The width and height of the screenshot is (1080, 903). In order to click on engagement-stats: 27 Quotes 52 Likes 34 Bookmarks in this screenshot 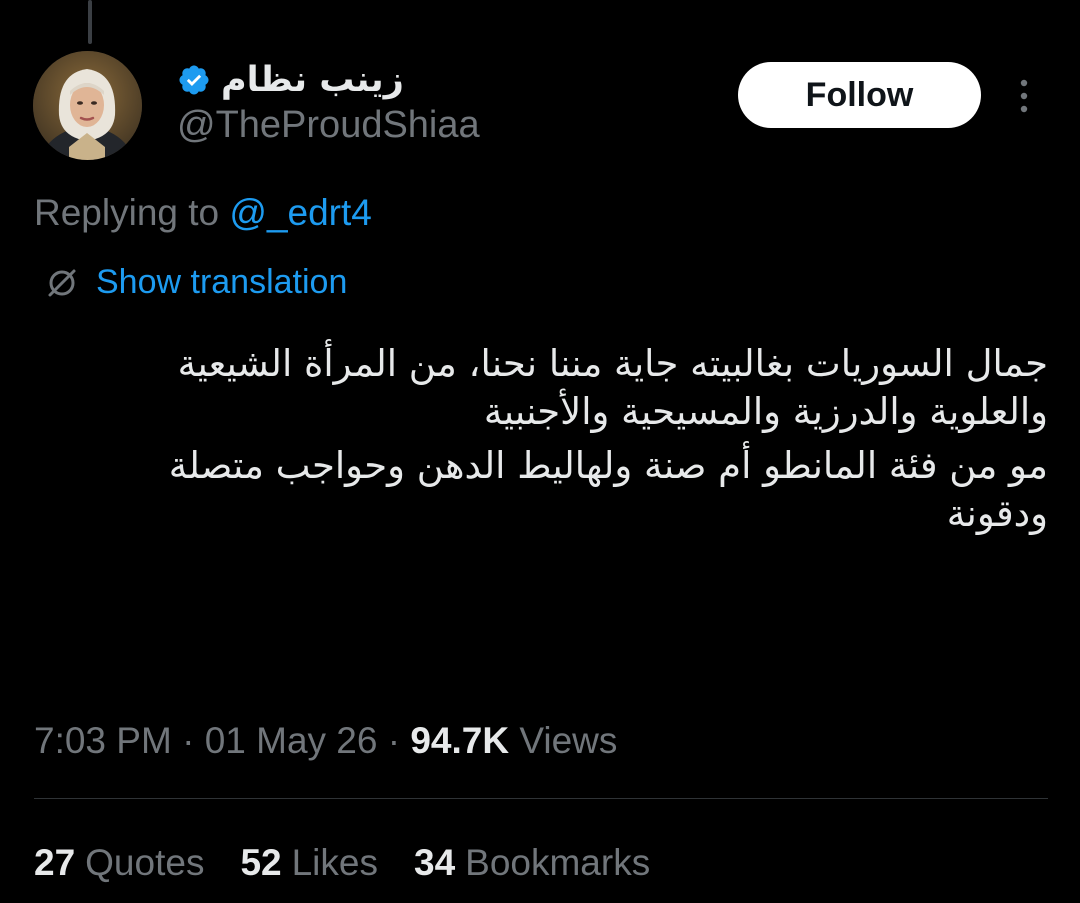, I will do `click(342, 863)`.